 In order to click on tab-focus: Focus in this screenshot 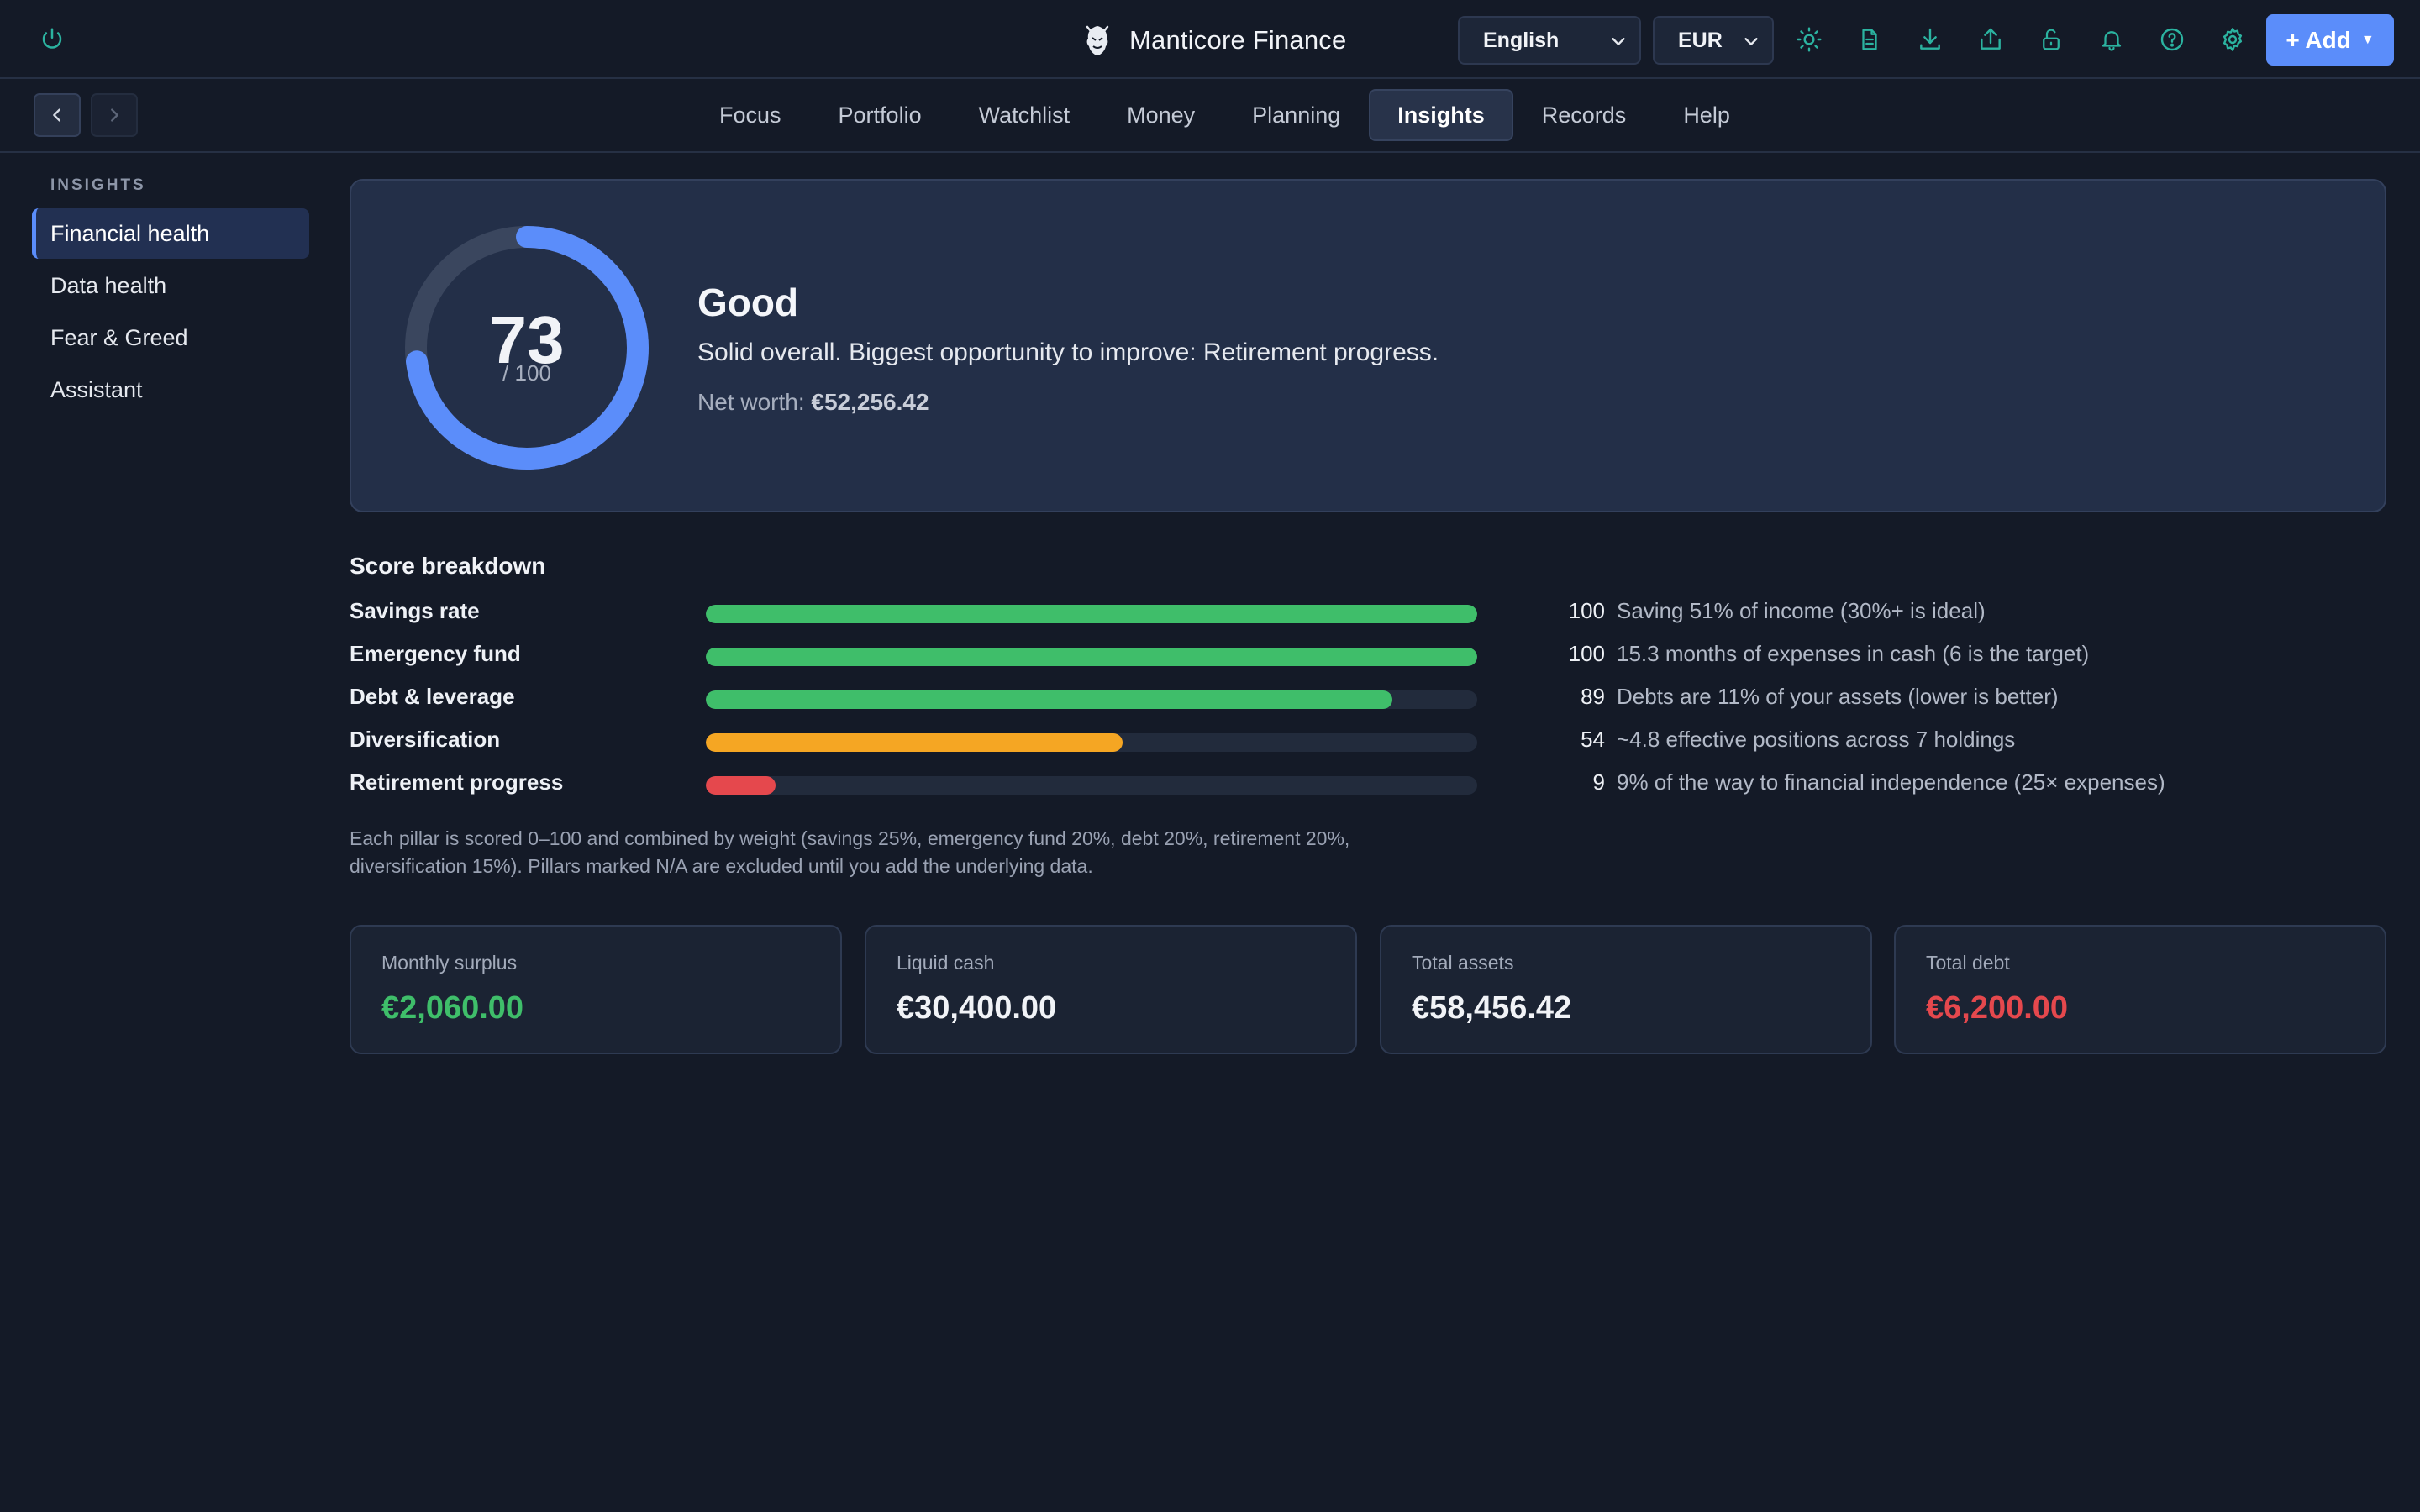, I will do `click(750, 115)`.